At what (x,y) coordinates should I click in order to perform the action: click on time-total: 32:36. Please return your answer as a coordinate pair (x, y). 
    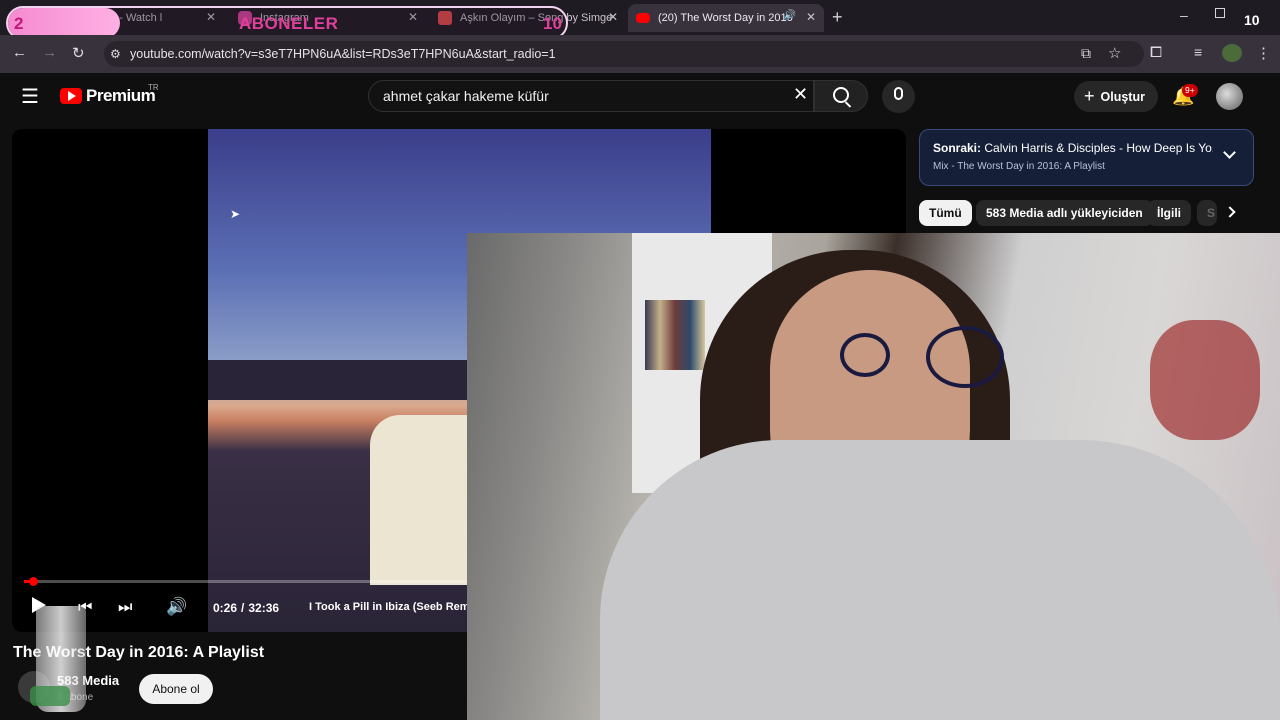
    Looking at the image, I should click on (264, 608).